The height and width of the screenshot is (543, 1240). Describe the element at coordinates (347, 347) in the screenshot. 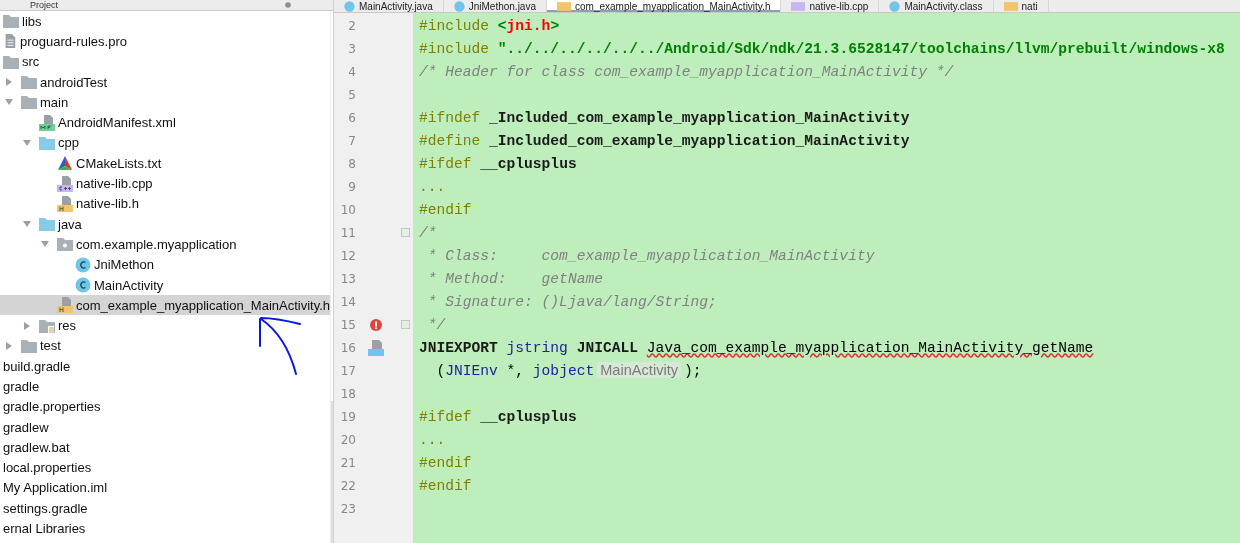

I see `line-number: 16` at that location.